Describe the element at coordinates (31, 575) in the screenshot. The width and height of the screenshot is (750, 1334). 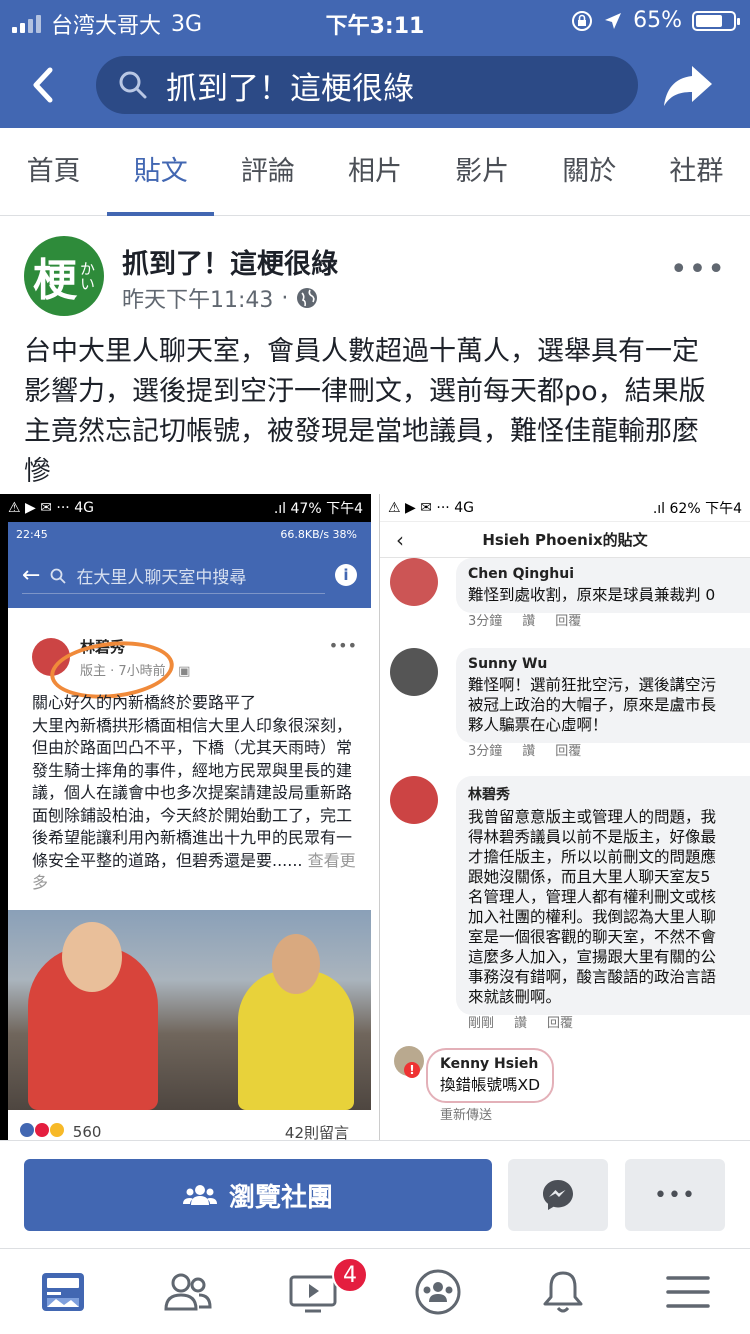
I see `left-back-icon: ←` at that location.